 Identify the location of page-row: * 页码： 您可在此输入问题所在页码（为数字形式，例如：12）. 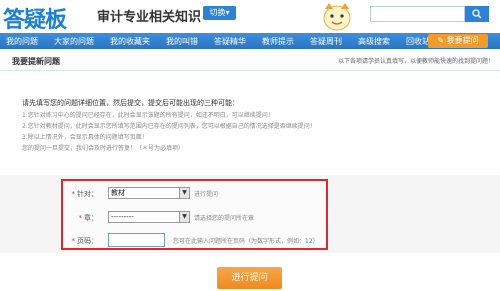
(194, 240).